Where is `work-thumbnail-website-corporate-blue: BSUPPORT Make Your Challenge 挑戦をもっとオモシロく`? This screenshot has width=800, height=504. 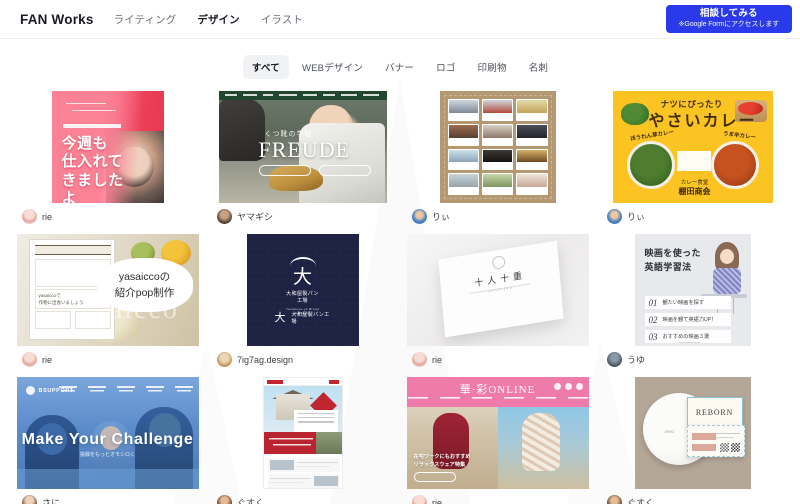 work-thumbnail-website-corporate-blue: BSUPPORT Make Your Challenge 挑戦をもっとオモシロく is located at coordinates (107, 433).